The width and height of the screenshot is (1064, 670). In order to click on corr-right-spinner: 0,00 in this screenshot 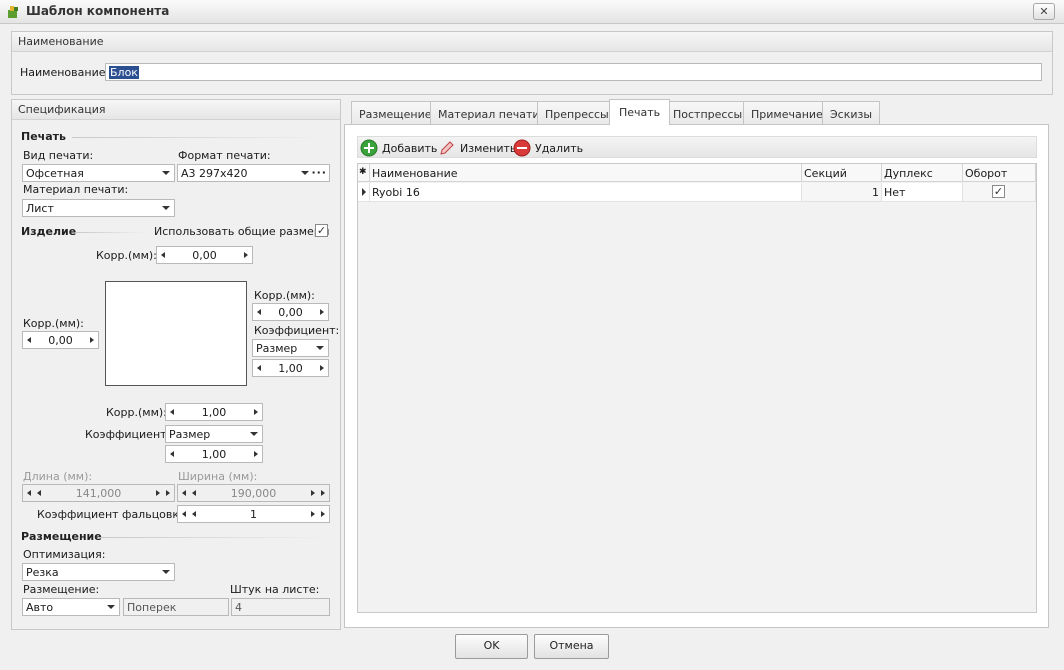, I will do `click(290, 312)`.